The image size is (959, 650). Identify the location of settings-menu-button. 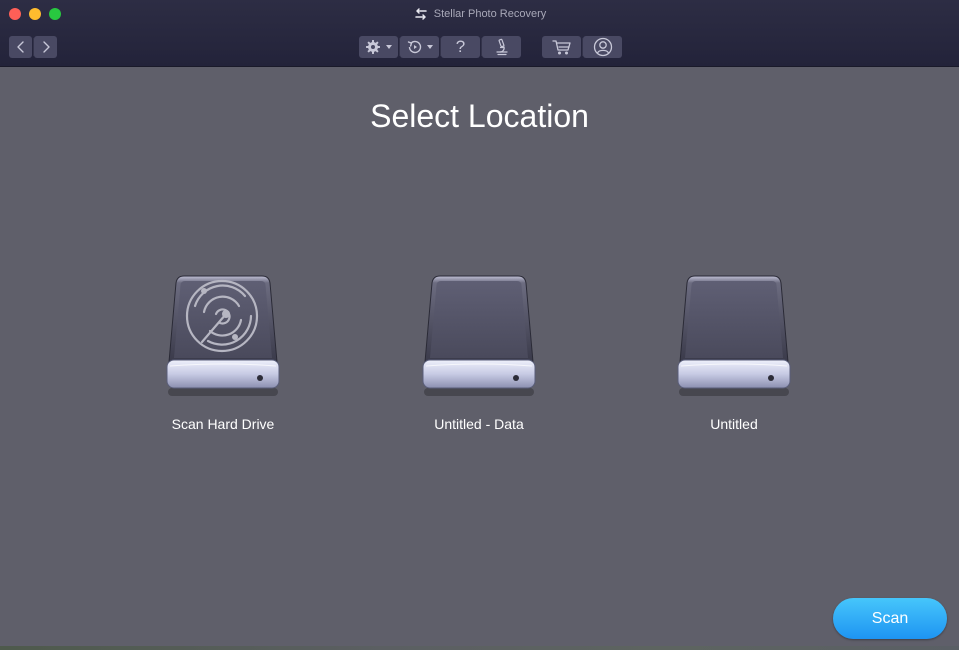
(378, 47).